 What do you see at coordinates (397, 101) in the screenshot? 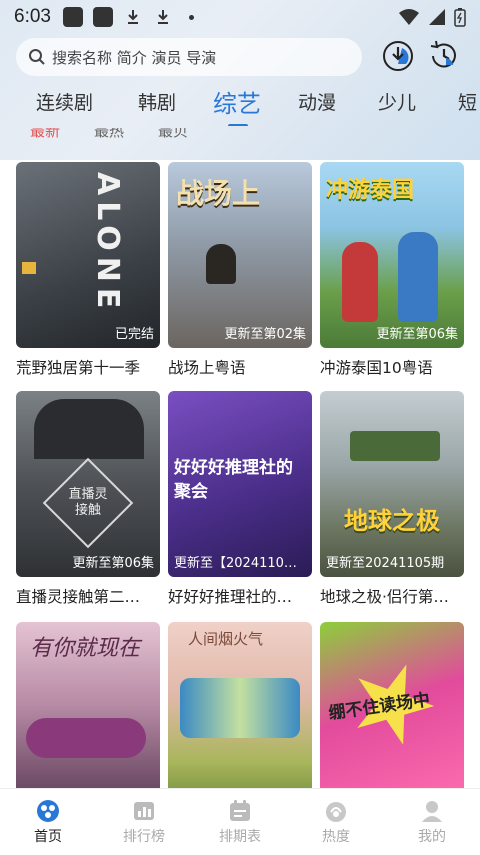
I see `tab-kids: 少儿` at bounding box center [397, 101].